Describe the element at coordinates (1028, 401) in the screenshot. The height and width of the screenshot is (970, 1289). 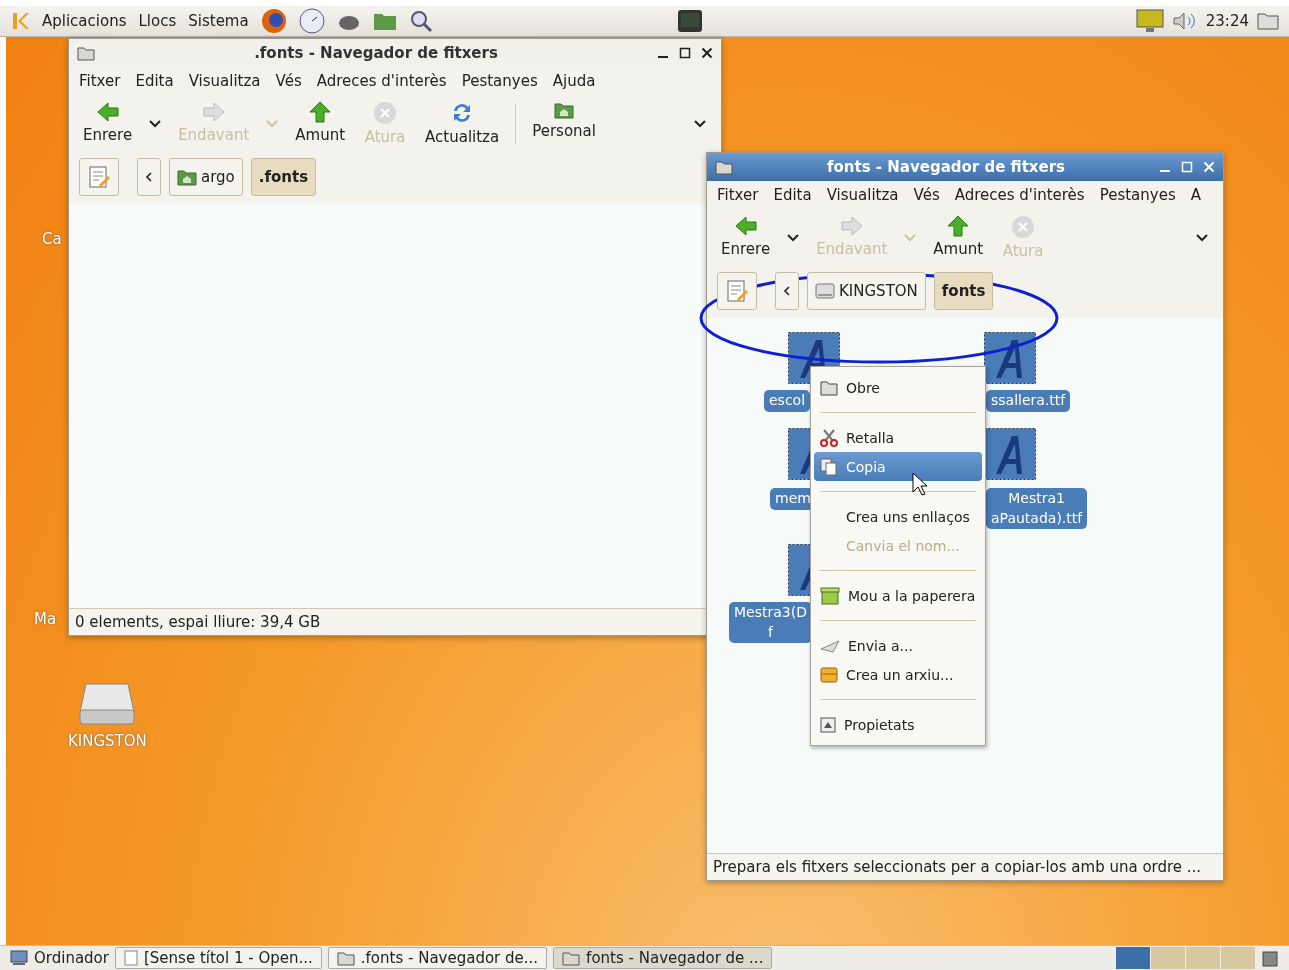
I see `file-name: ssallera.ttf` at that location.